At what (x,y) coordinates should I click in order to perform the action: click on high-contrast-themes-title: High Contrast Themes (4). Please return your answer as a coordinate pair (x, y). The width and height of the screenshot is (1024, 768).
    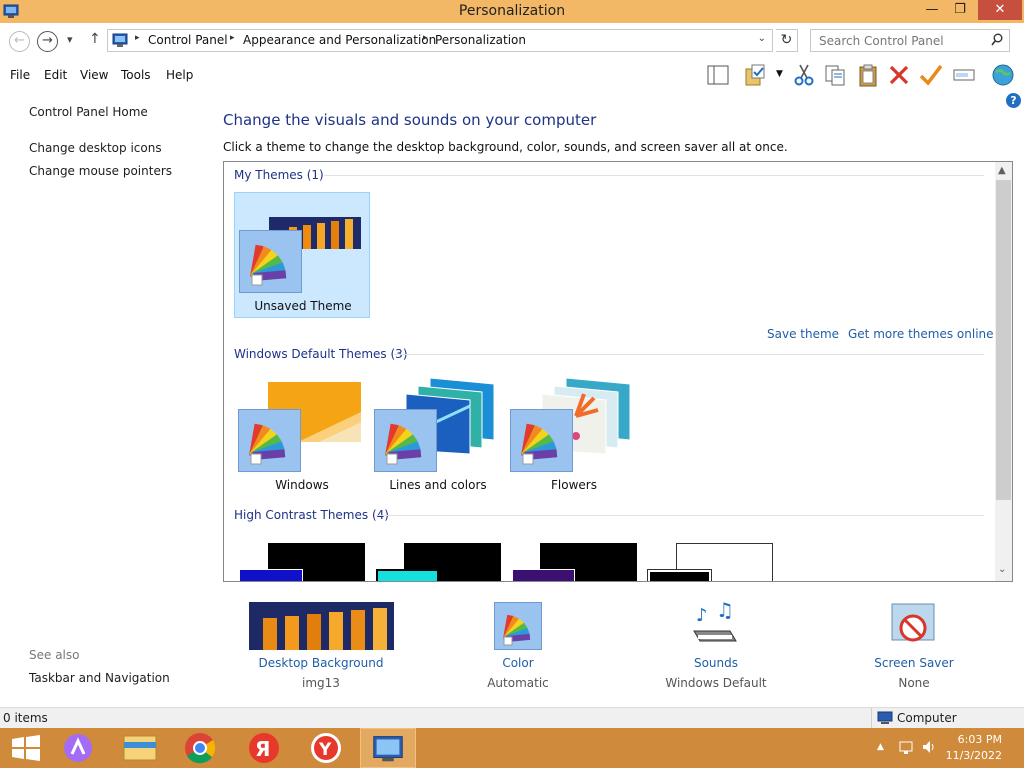
    Looking at the image, I should click on (311, 515).